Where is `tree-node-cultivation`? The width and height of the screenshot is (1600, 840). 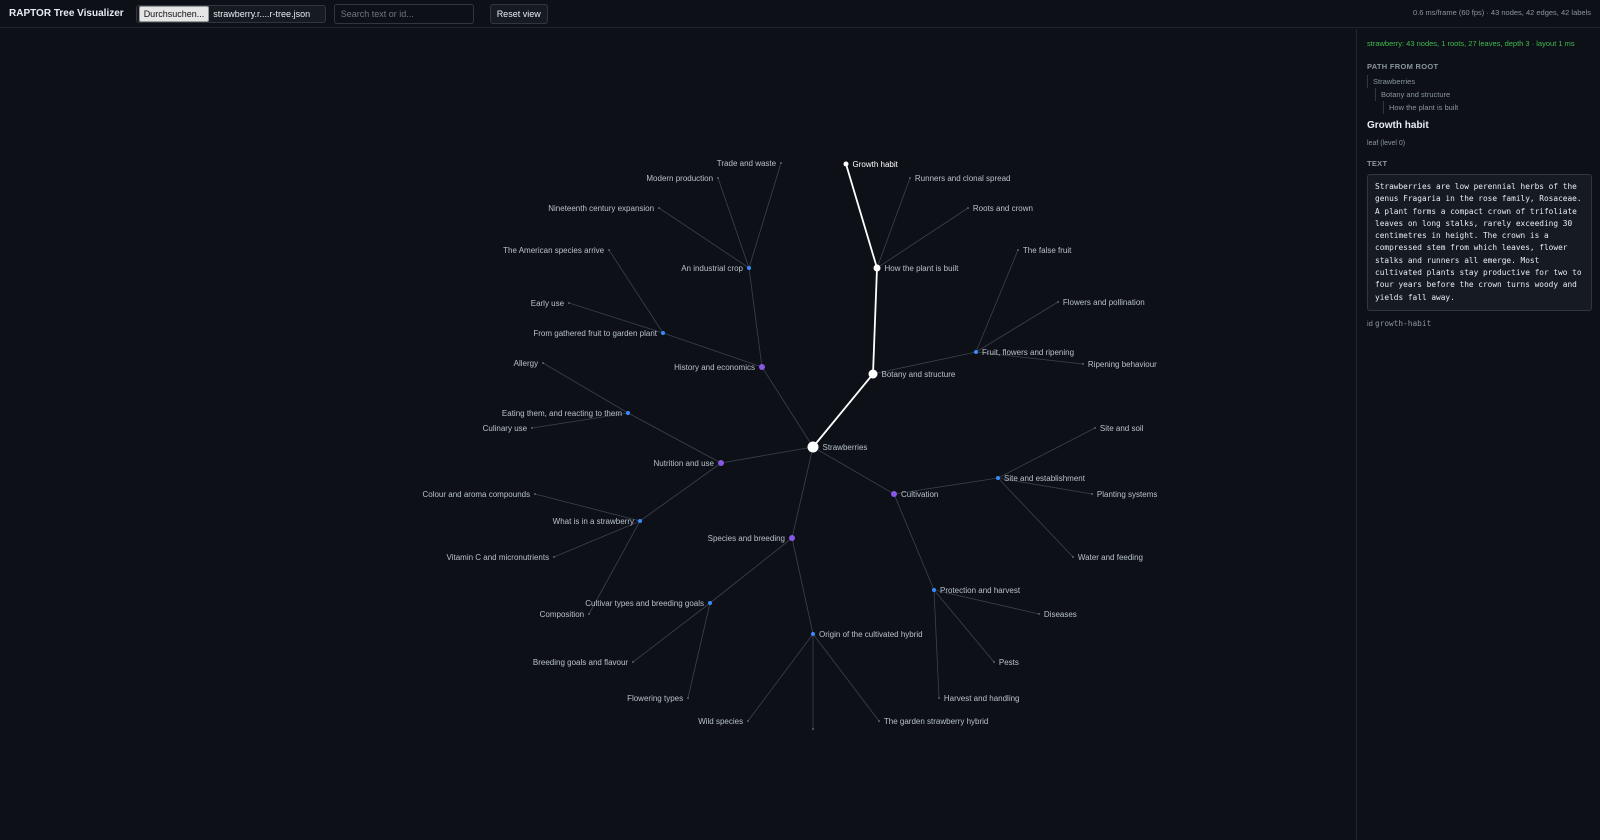 tree-node-cultivation is located at coordinates (894, 494).